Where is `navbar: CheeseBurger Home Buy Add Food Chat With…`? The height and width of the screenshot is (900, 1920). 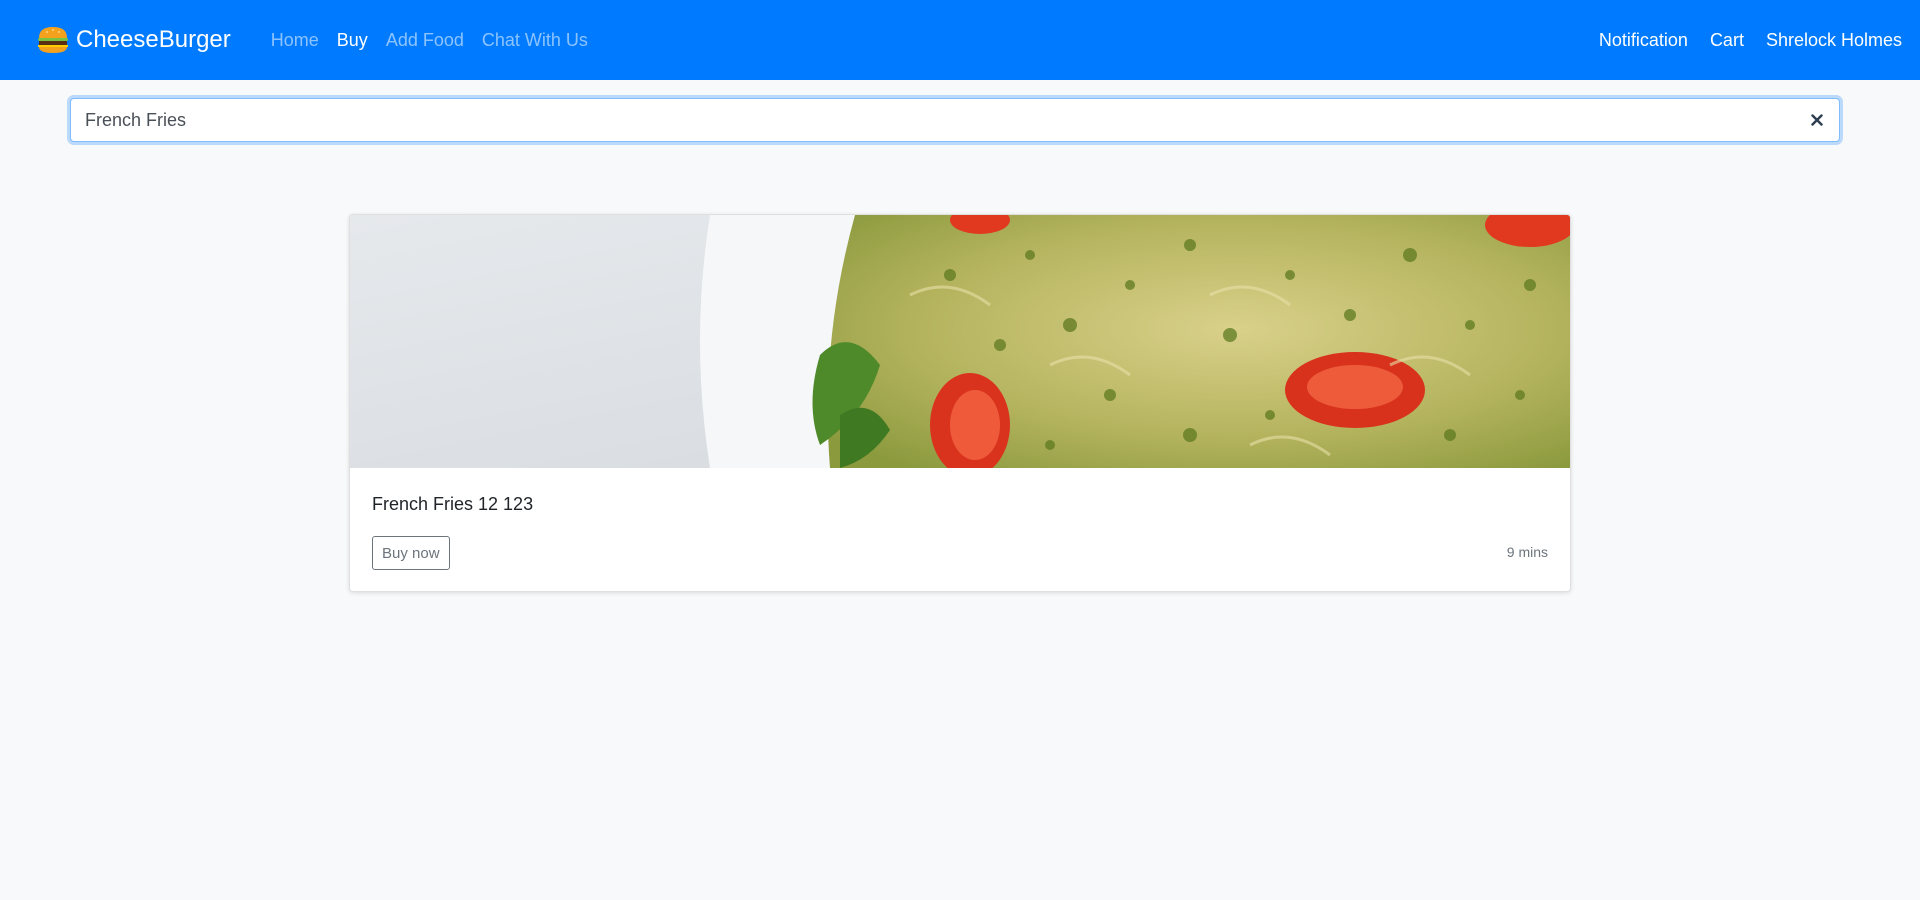
navbar: CheeseBurger Home Buy Add Food Chat With… is located at coordinates (960, 40).